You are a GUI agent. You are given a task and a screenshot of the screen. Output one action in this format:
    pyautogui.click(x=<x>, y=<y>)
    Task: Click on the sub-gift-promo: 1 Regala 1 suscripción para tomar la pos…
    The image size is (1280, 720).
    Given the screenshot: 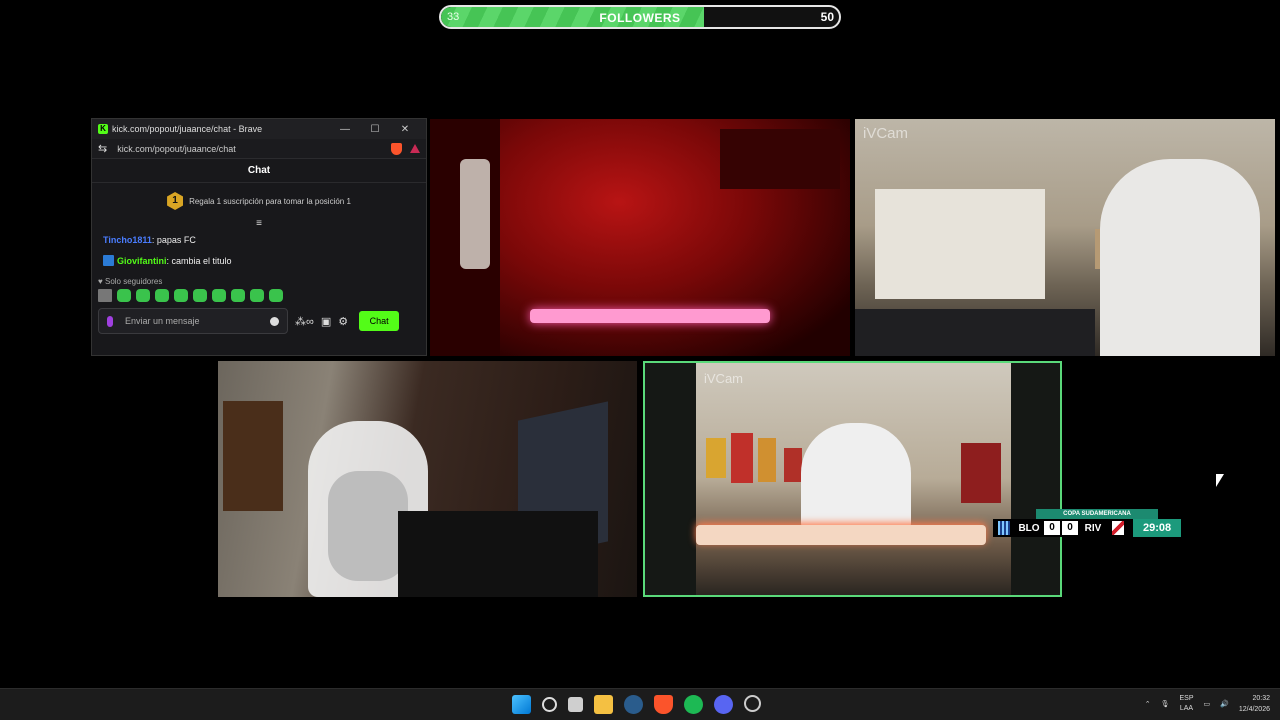 What is the action you would take?
    pyautogui.click(x=259, y=201)
    